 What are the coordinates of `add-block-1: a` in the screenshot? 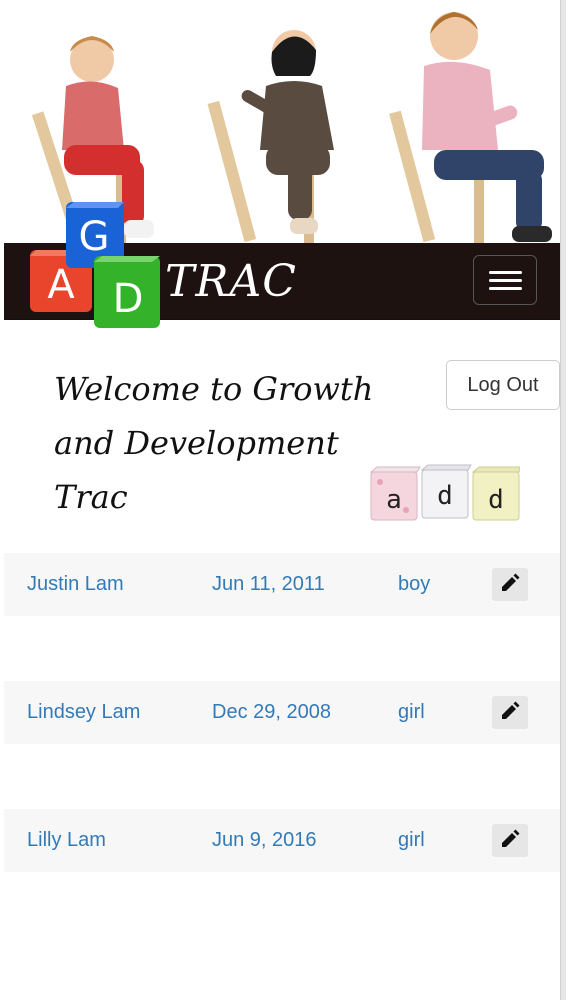 It's located at (395, 493).